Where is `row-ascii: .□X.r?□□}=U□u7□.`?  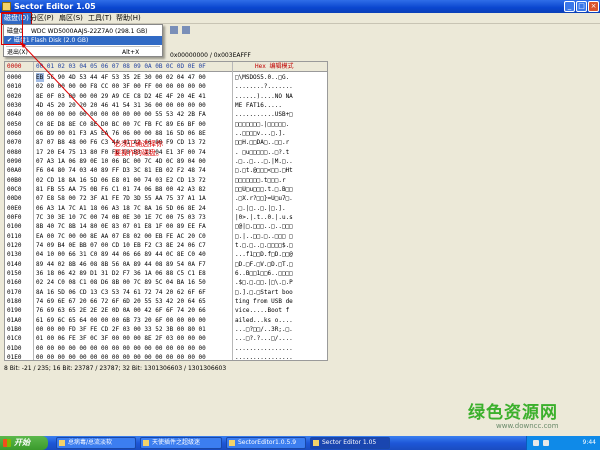 row-ascii: .□X.r?□□}=U□u7□. is located at coordinates (264, 199).